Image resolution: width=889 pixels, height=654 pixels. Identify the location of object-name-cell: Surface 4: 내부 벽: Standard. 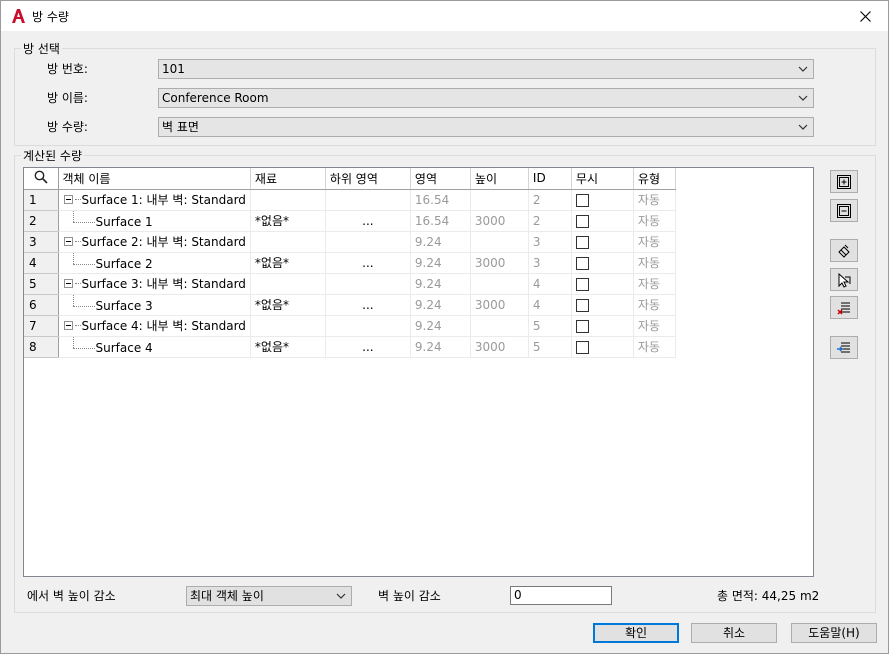
(154, 326).